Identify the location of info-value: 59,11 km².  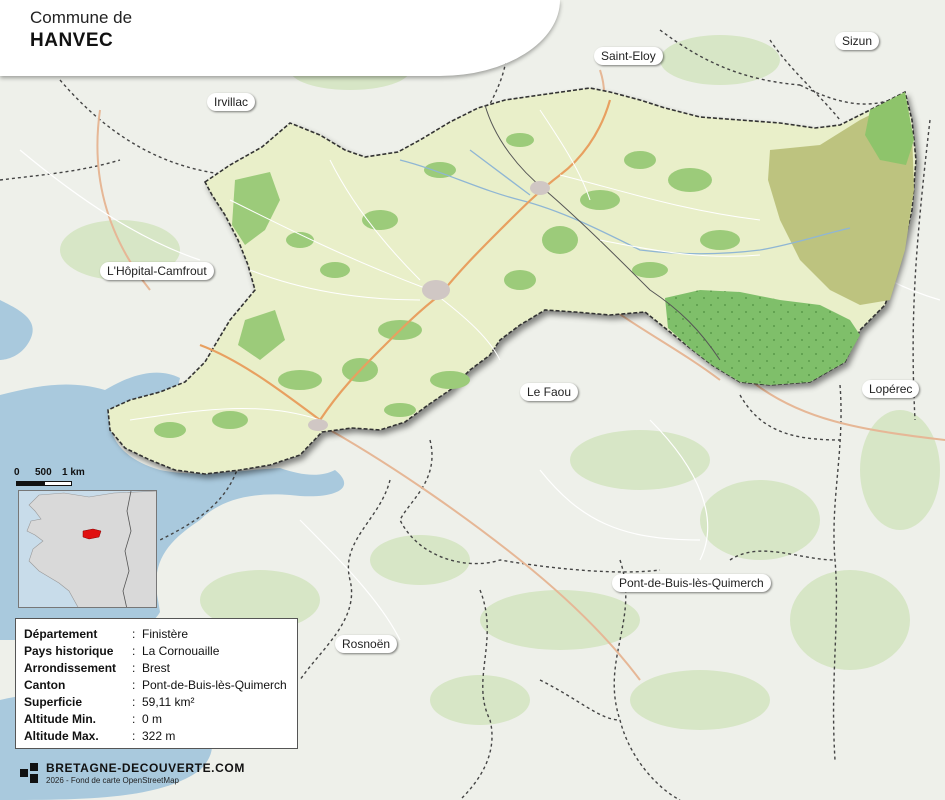
(168, 702).